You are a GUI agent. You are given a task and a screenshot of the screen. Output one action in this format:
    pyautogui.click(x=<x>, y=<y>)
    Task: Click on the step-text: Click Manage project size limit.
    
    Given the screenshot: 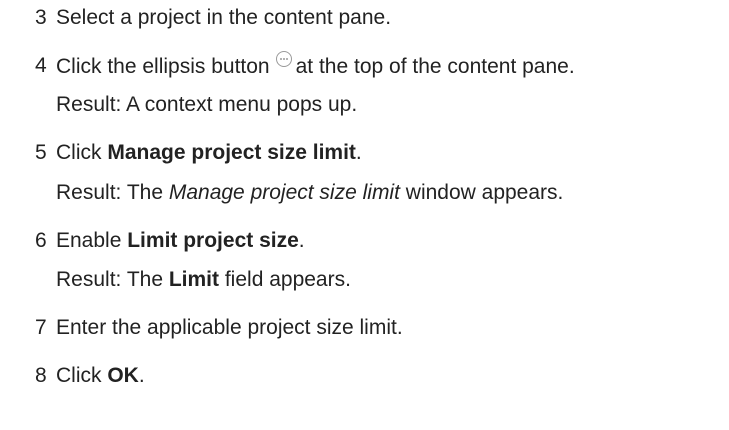 What is the action you would take?
    pyautogui.click(x=209, y=153)
    